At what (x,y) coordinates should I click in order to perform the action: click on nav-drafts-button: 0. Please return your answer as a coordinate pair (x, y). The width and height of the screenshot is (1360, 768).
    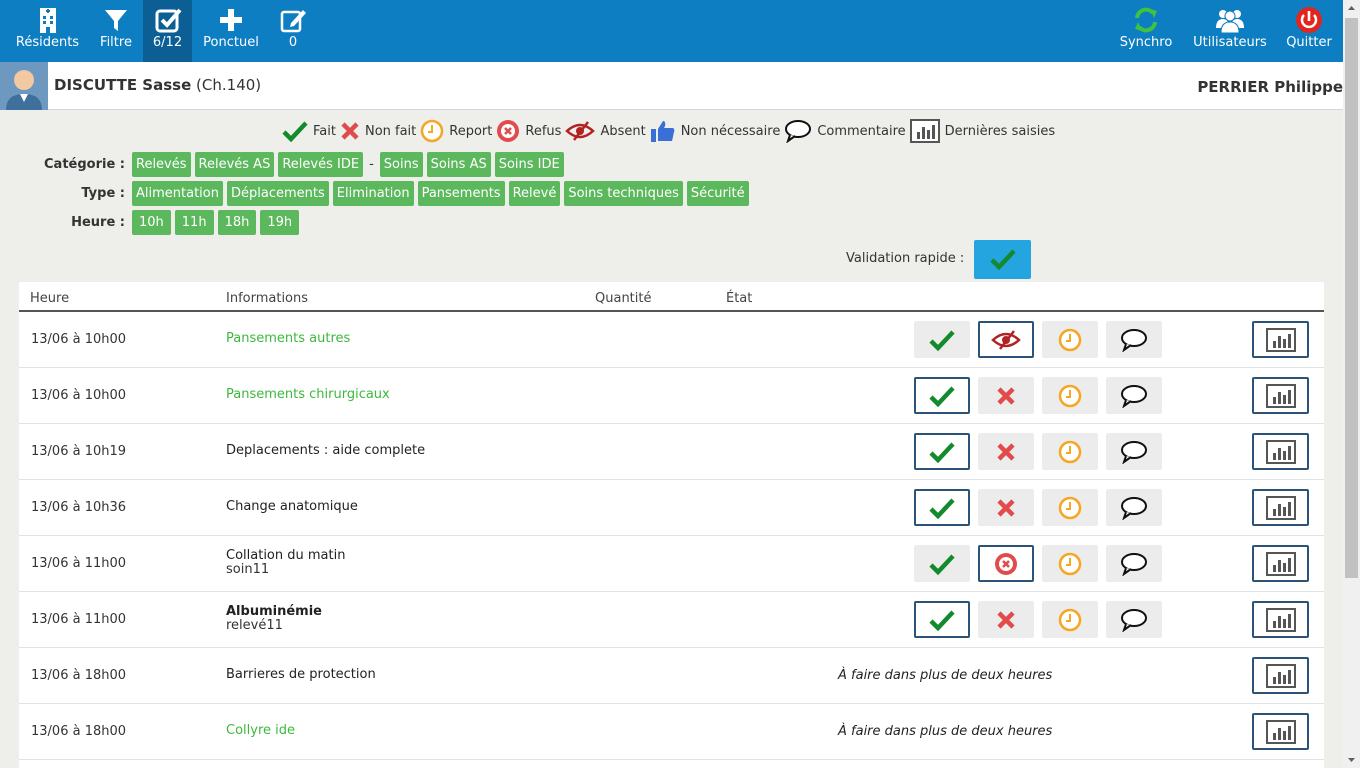
    Looking at the image, I should click on (293, 31).